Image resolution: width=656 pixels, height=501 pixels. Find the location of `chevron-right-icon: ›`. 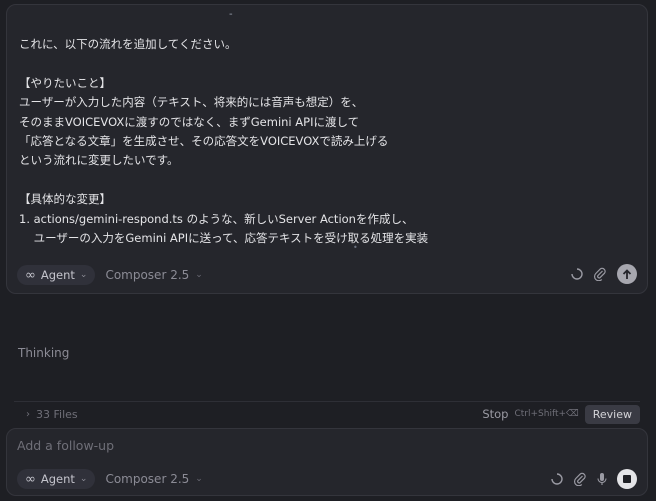

chevron-right-icon: › is located at coordinates (28, 414).